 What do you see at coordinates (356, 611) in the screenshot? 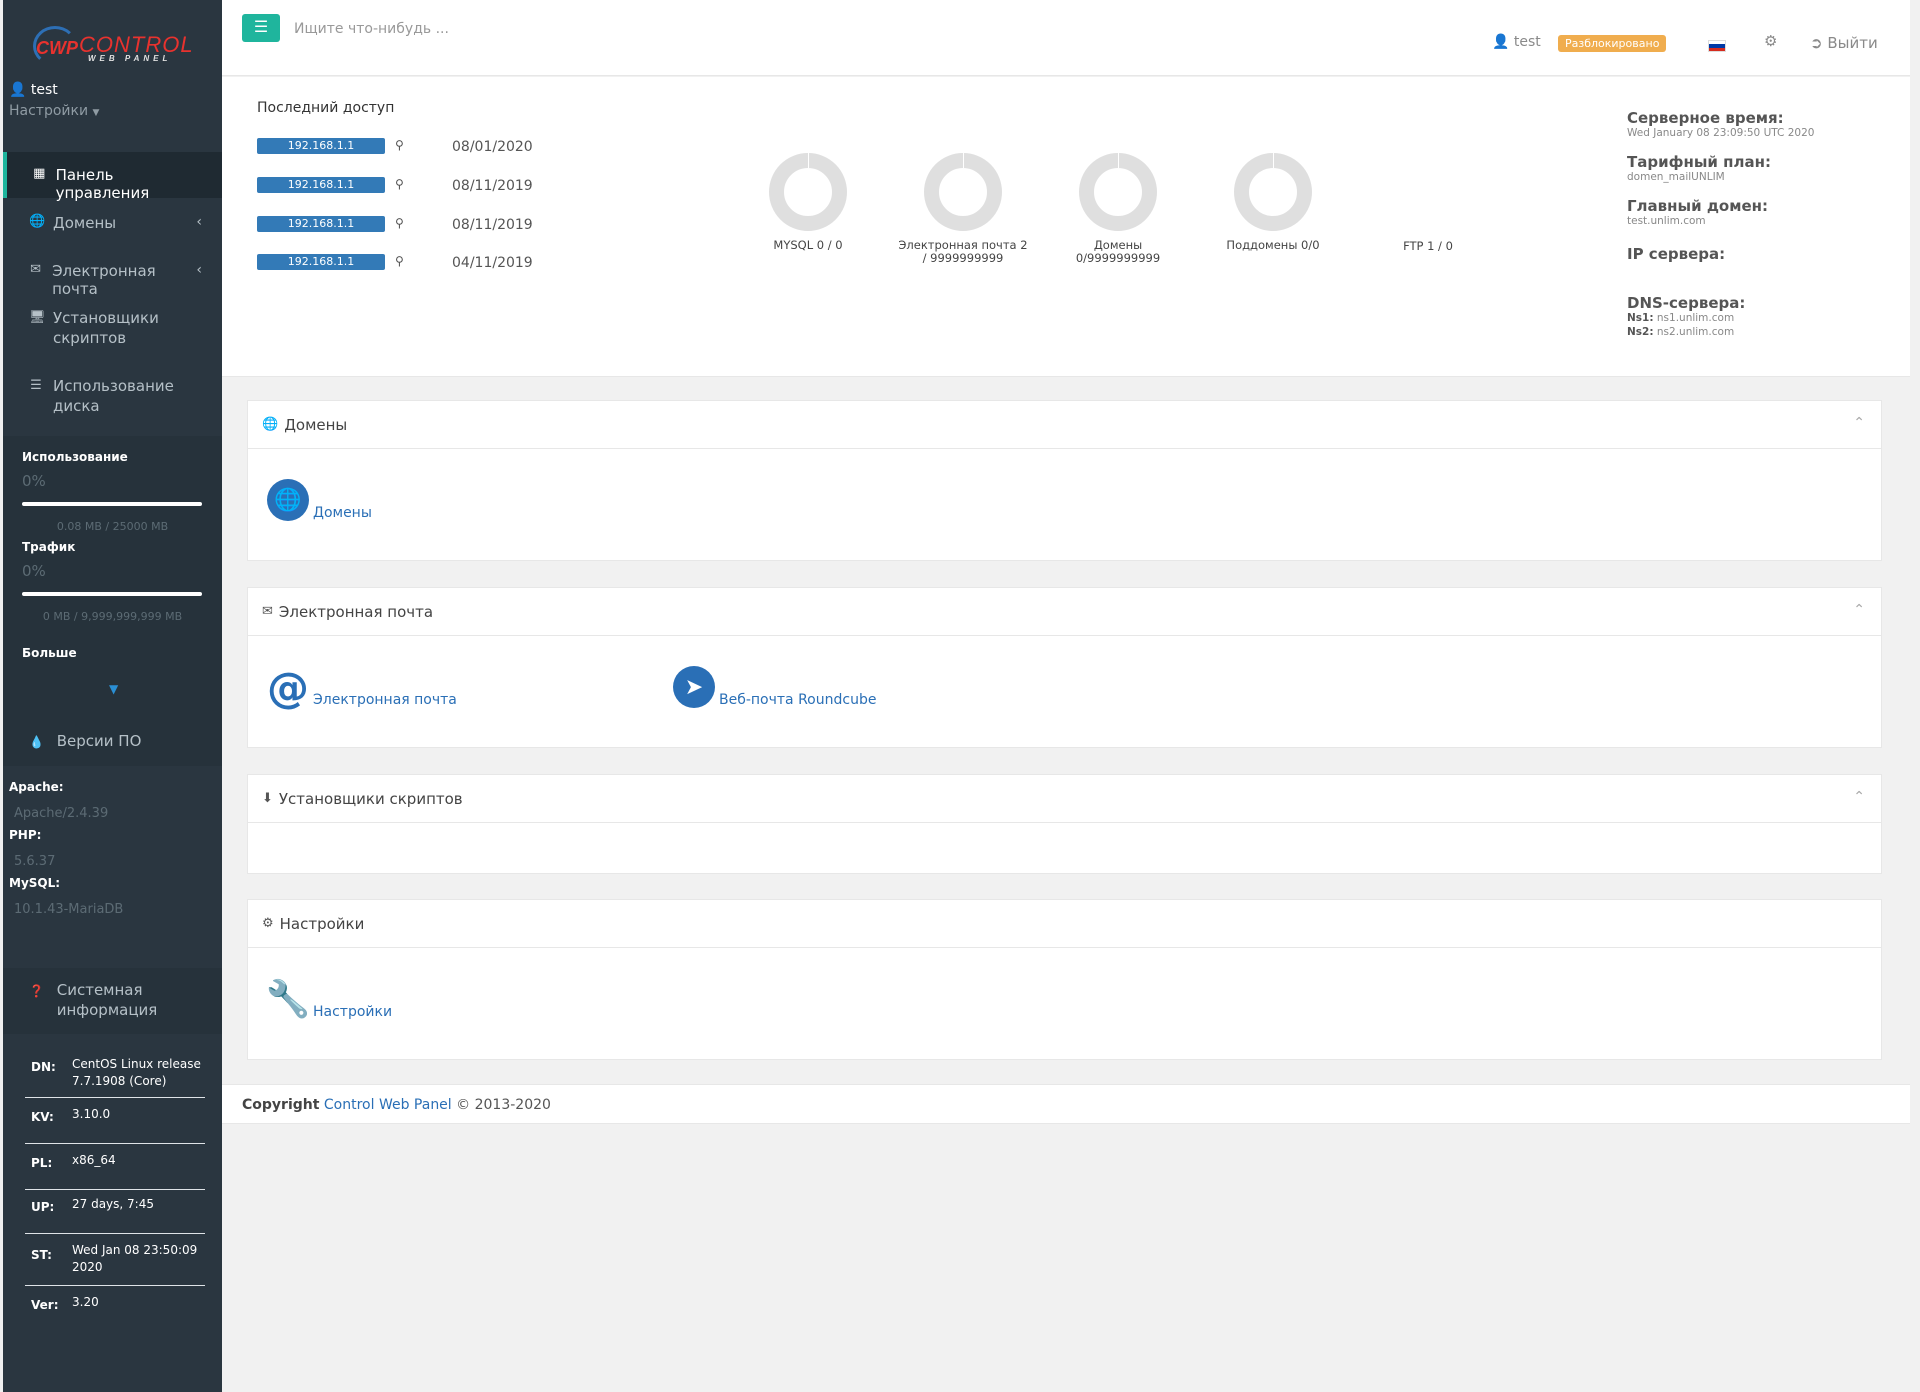
I see `email-box-title: Электронная почта` at bounding box center [356, 611].